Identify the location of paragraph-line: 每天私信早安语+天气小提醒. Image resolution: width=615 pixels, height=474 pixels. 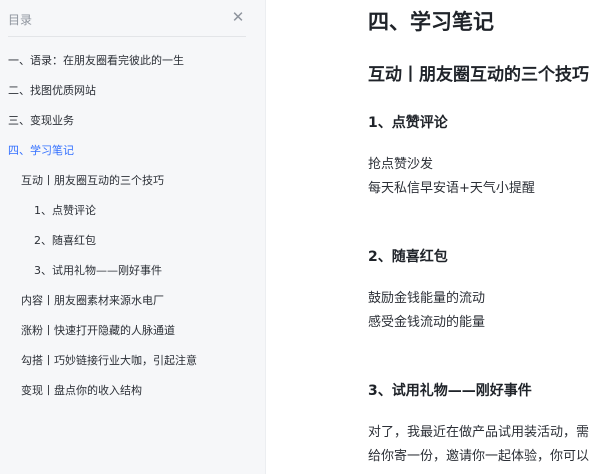
(451, 188).